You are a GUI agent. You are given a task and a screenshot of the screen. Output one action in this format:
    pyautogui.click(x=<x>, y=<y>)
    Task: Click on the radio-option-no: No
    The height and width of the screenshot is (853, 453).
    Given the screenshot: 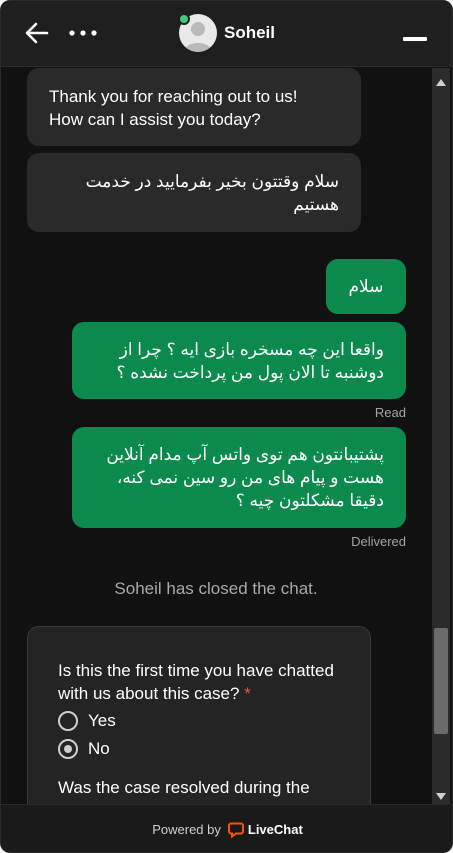 What is the action you would take?
    pyautogui.click(x=84, y=749)
    